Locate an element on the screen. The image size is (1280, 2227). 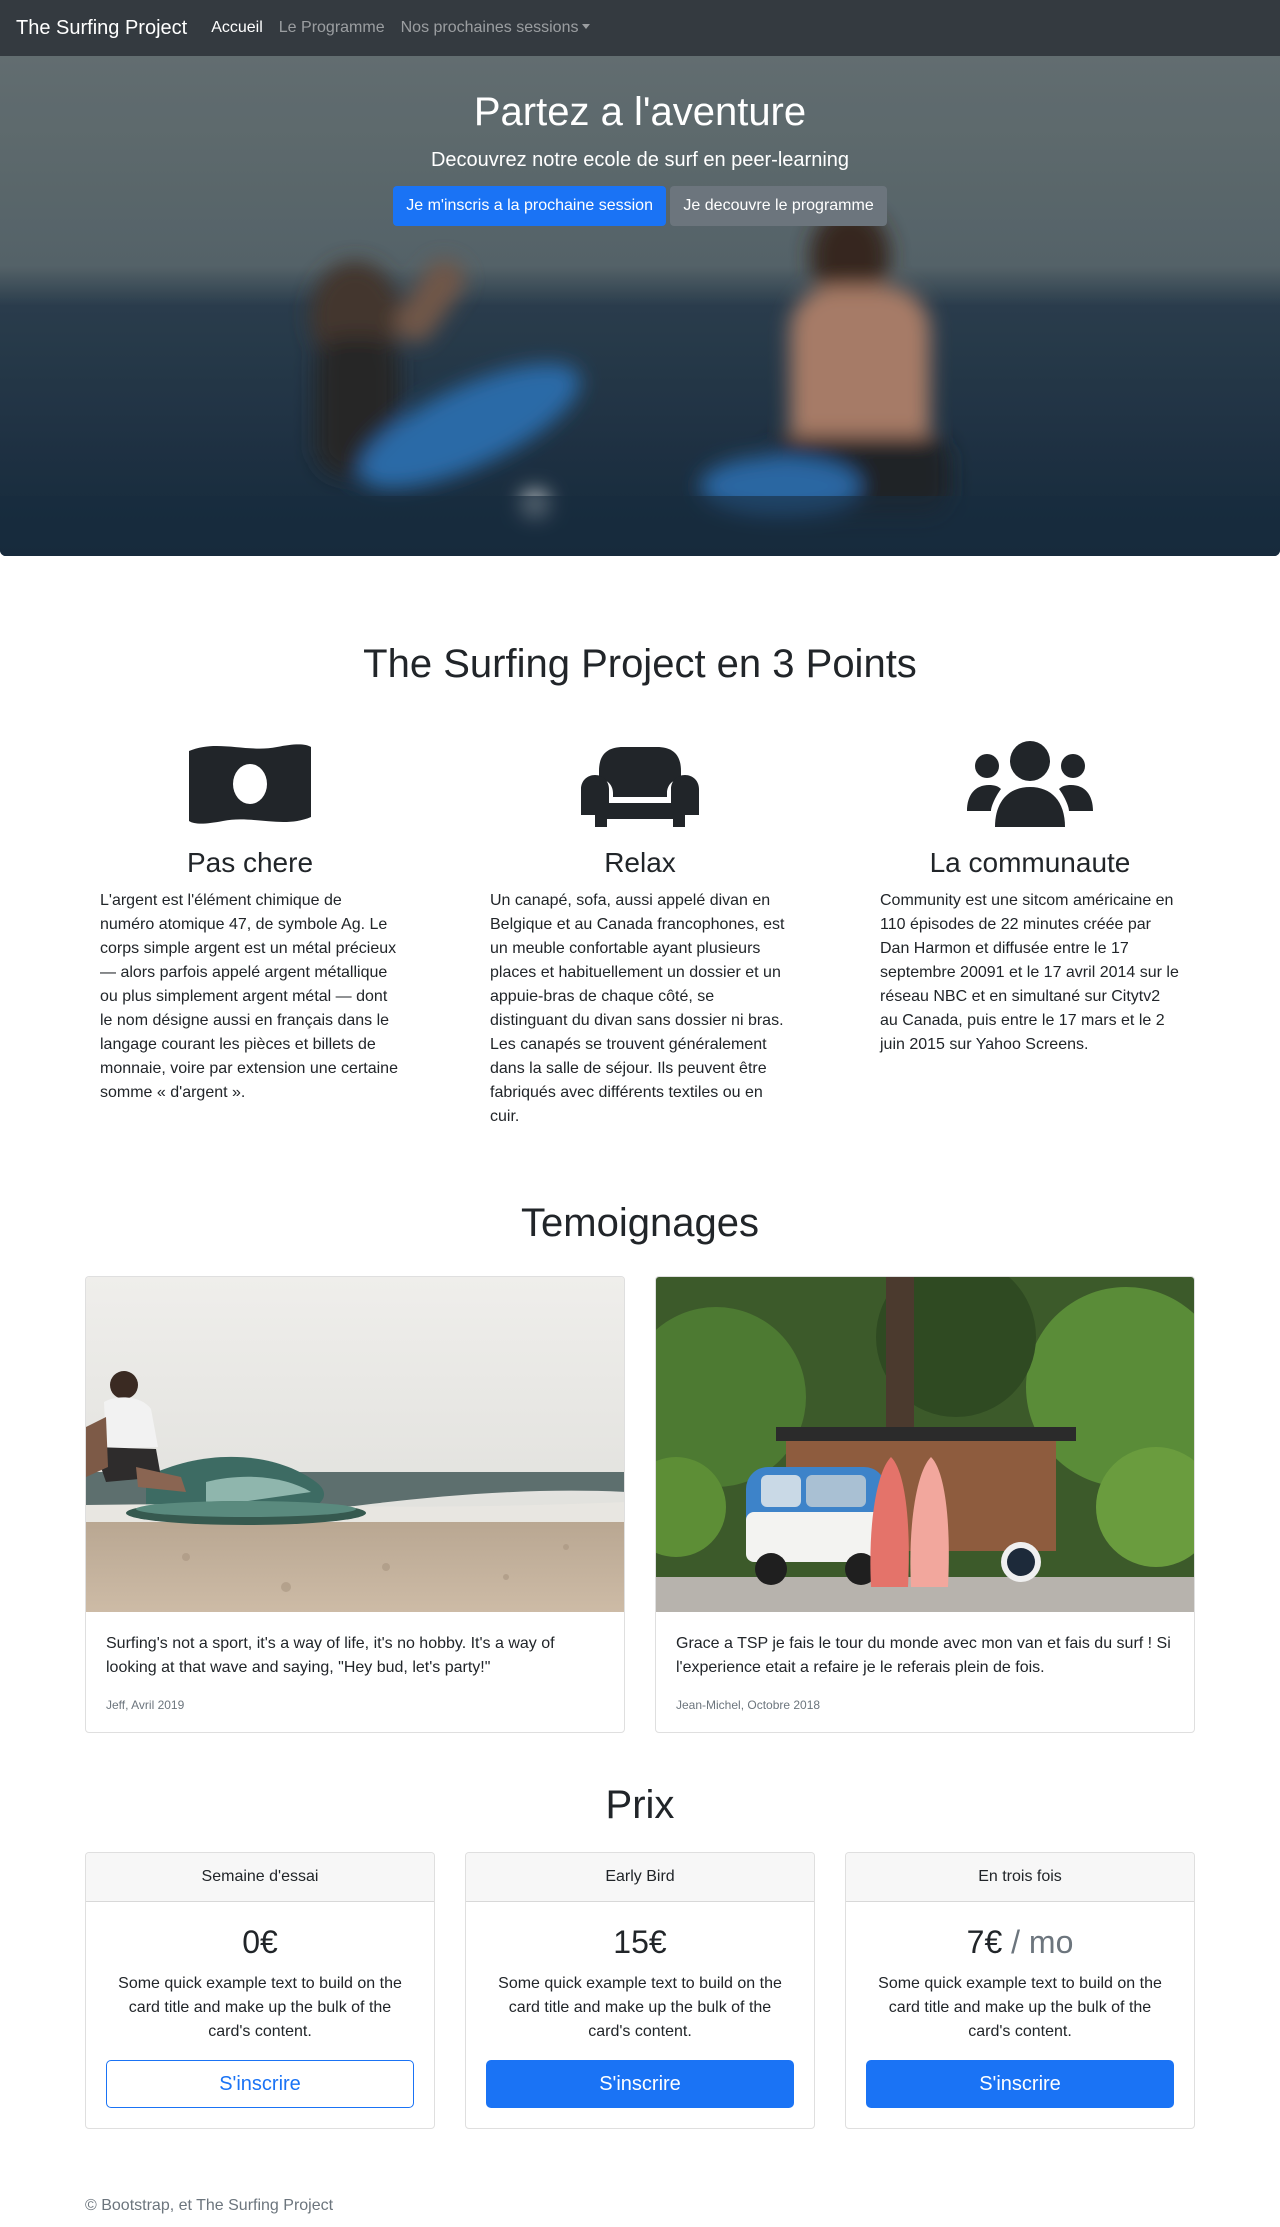
footer-text: © Bootstrap, et The Surfing Project is located at coordinates (209, 2205).